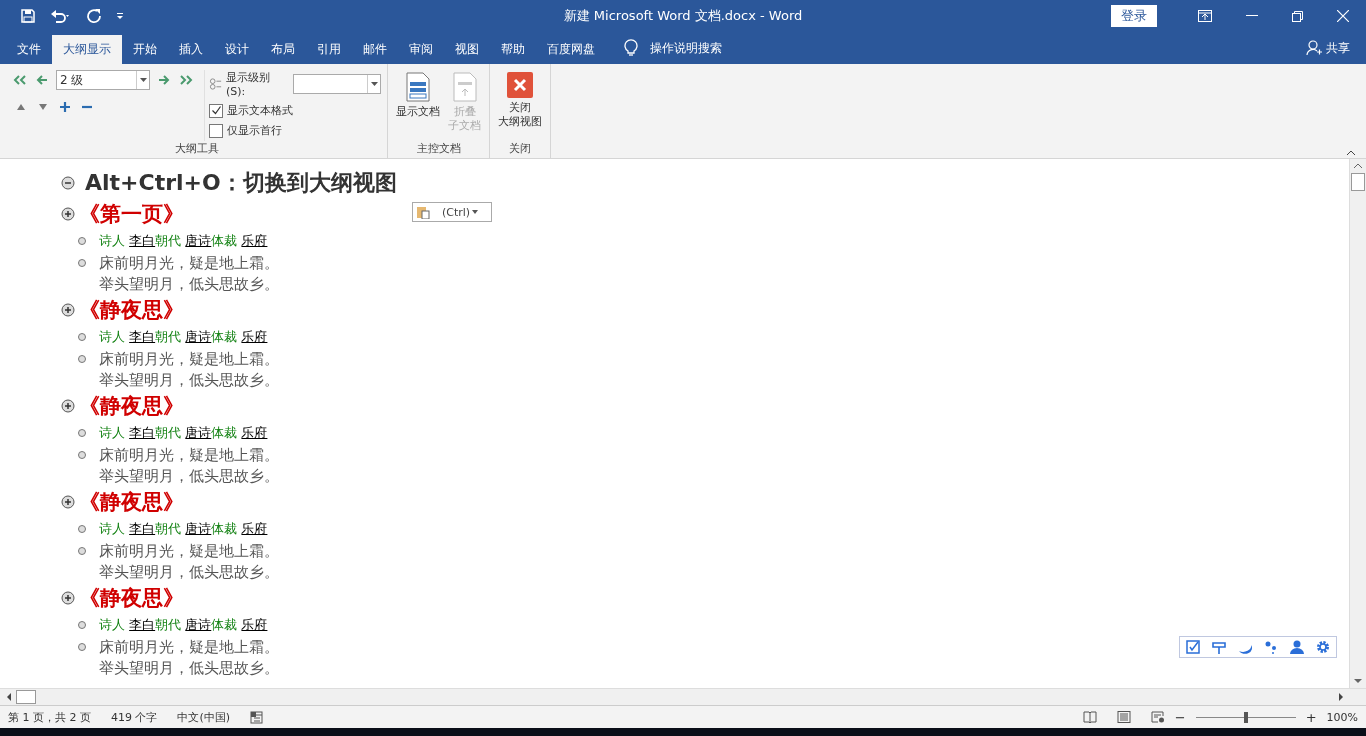 The width and height of the screenshot is (1366, 736). What do you see at coordinates (1180, 717) in the screenshot?
I see `zoom-out-button: −` at bounding box center [1180, 717].